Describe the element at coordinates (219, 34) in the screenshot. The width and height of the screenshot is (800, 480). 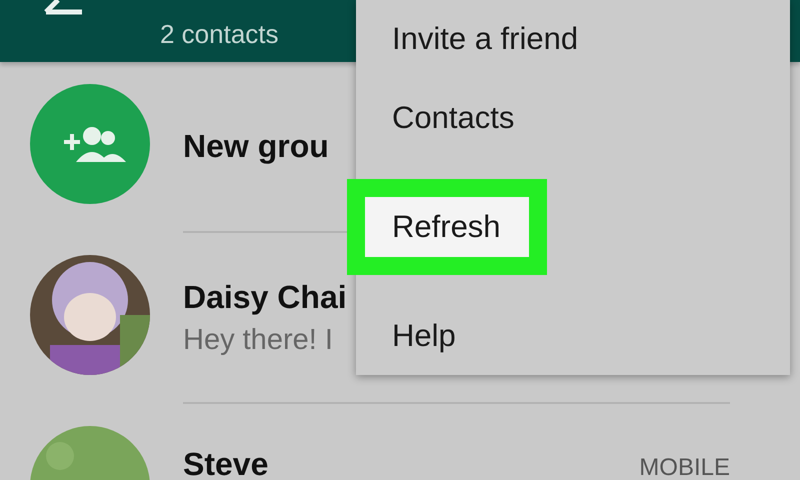
I see `contact-count: 2 contacts` at that location.